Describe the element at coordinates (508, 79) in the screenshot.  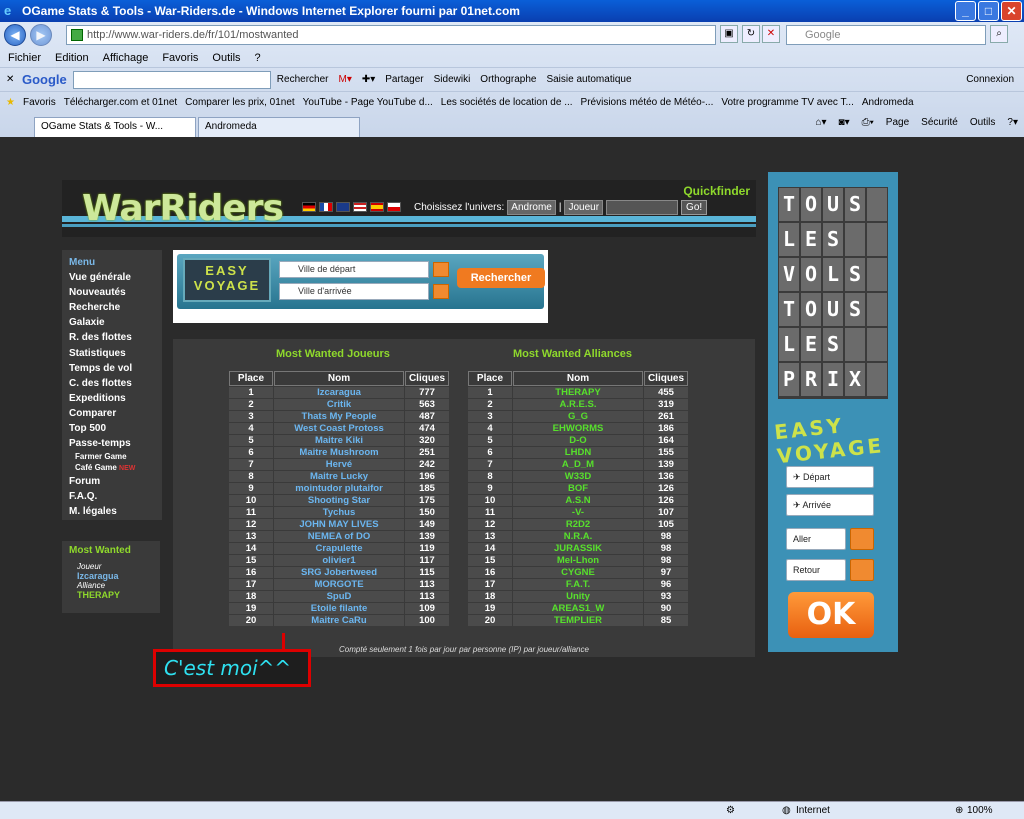
I see `spelling-button: Orthographe` at that location.